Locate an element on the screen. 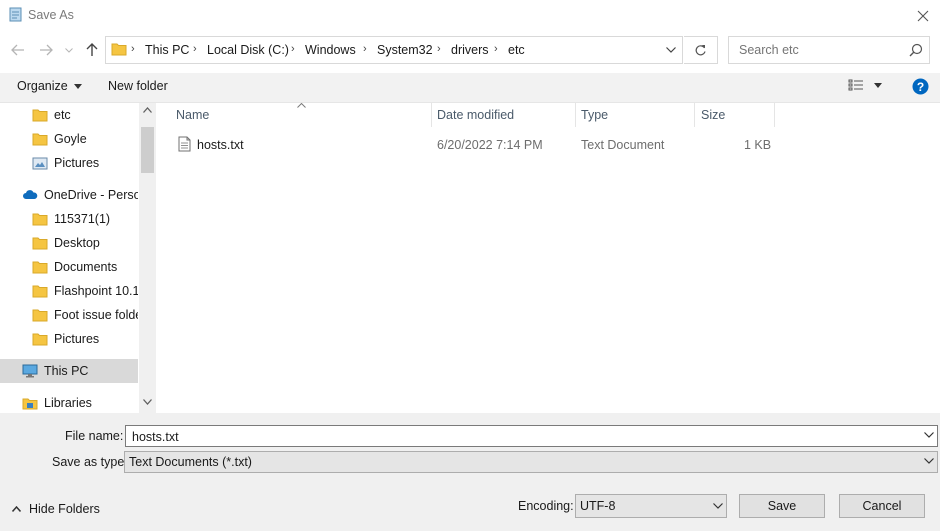 The image size is (940, 531). sidebar-item-pictures: Pictures is located at coordinates (69, 163).